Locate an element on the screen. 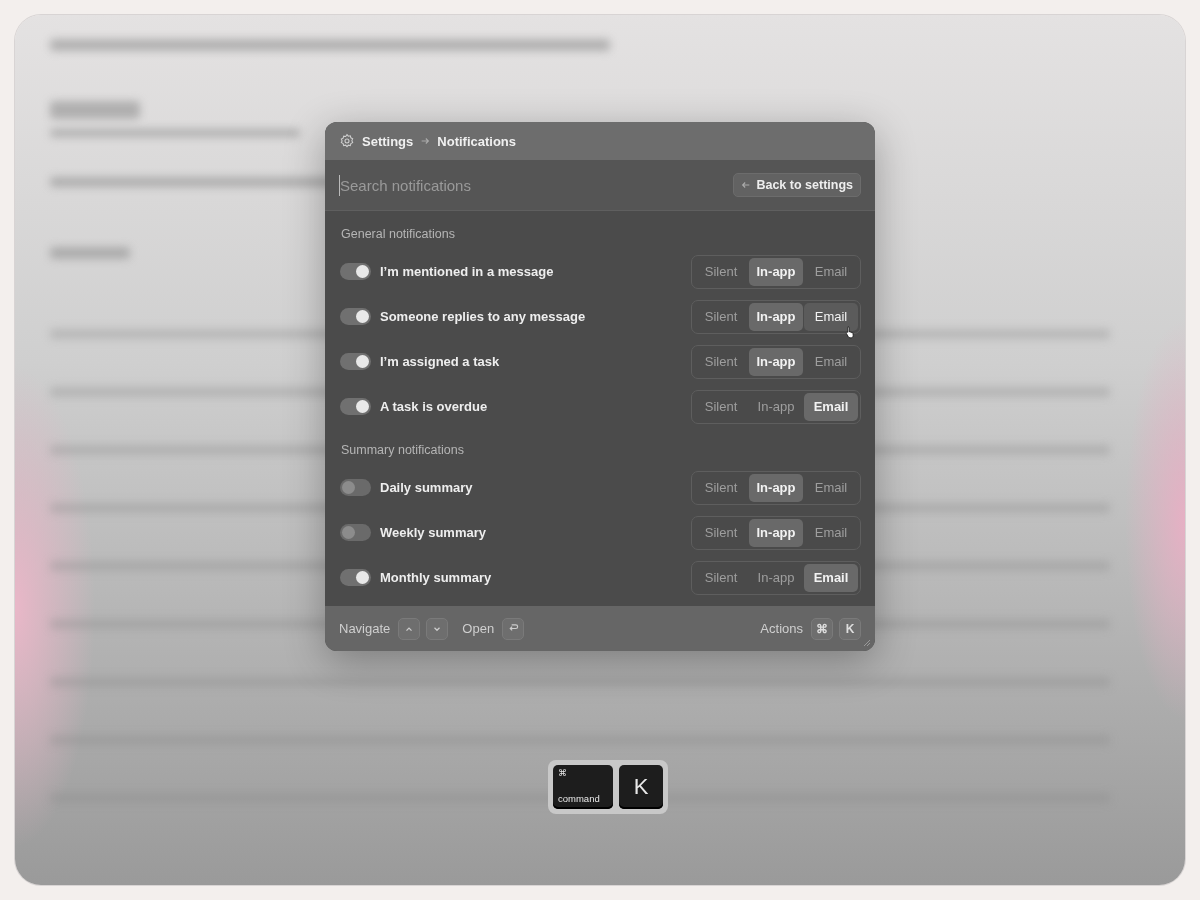 The height and width of the screenshot is (900, 1200). search-bar: Search notifications Back to settings is located at coordinates (600, 185).